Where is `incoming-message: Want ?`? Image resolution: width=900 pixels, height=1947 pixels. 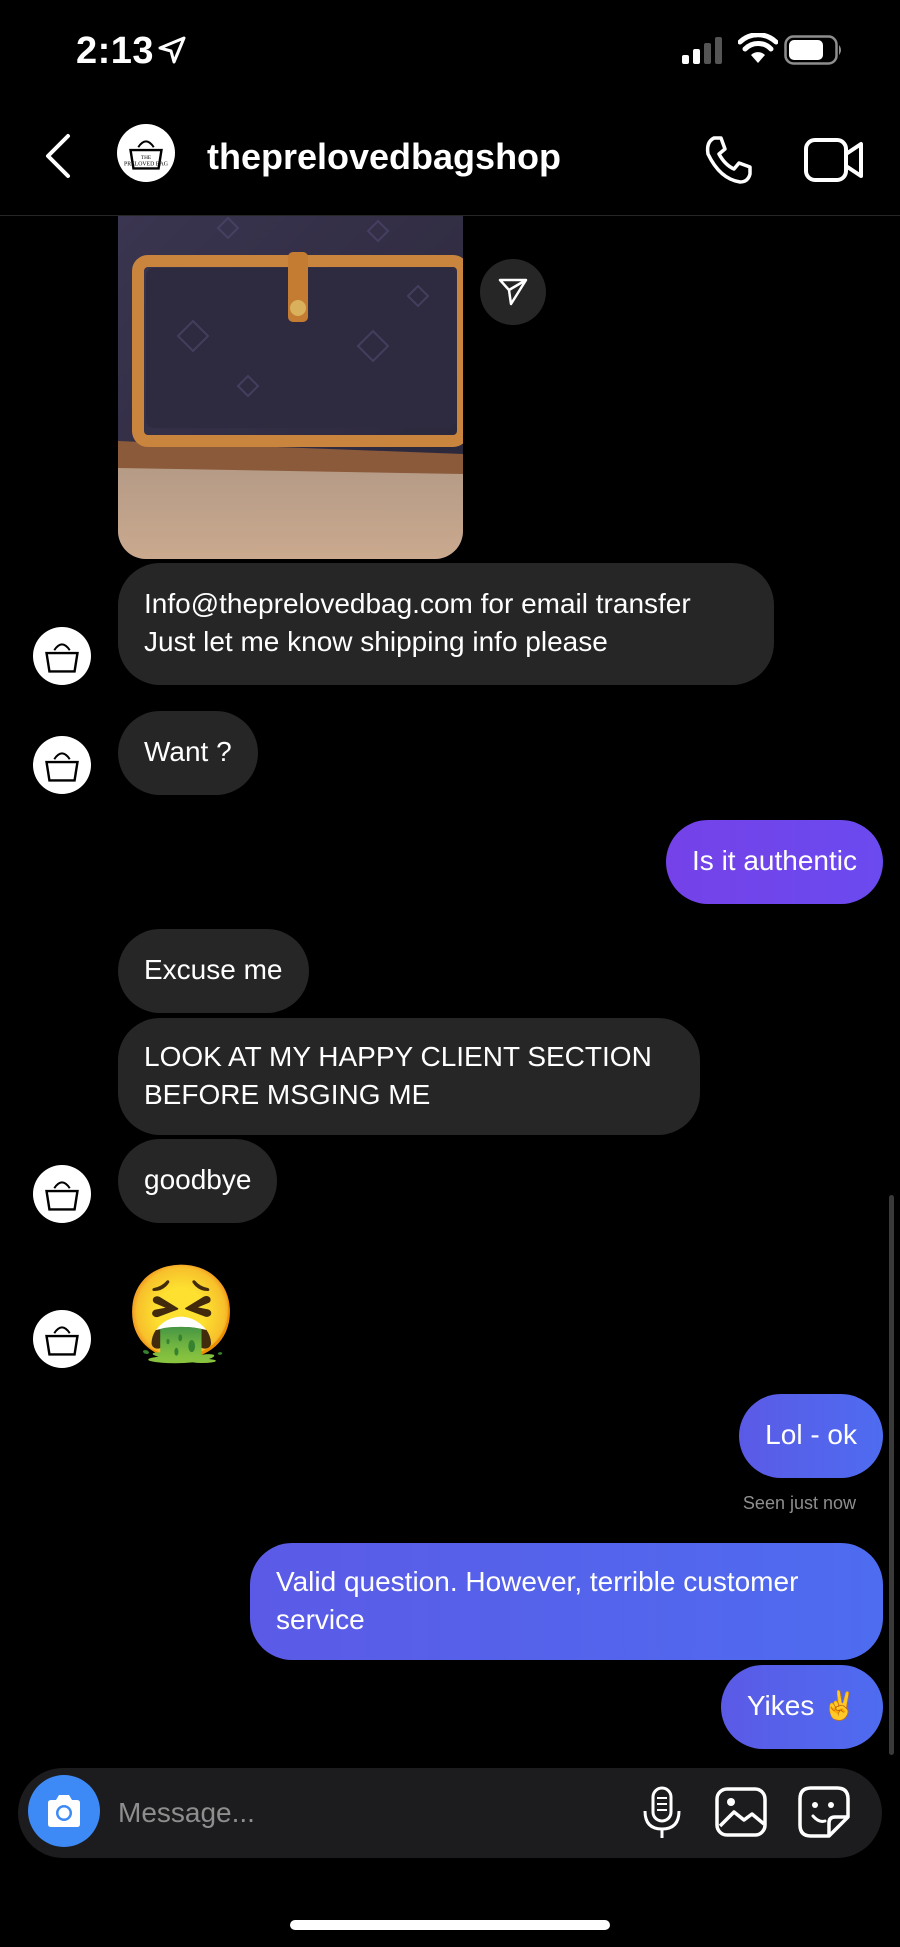
incoming-message: Want ? is located at coordinates (188, 753).